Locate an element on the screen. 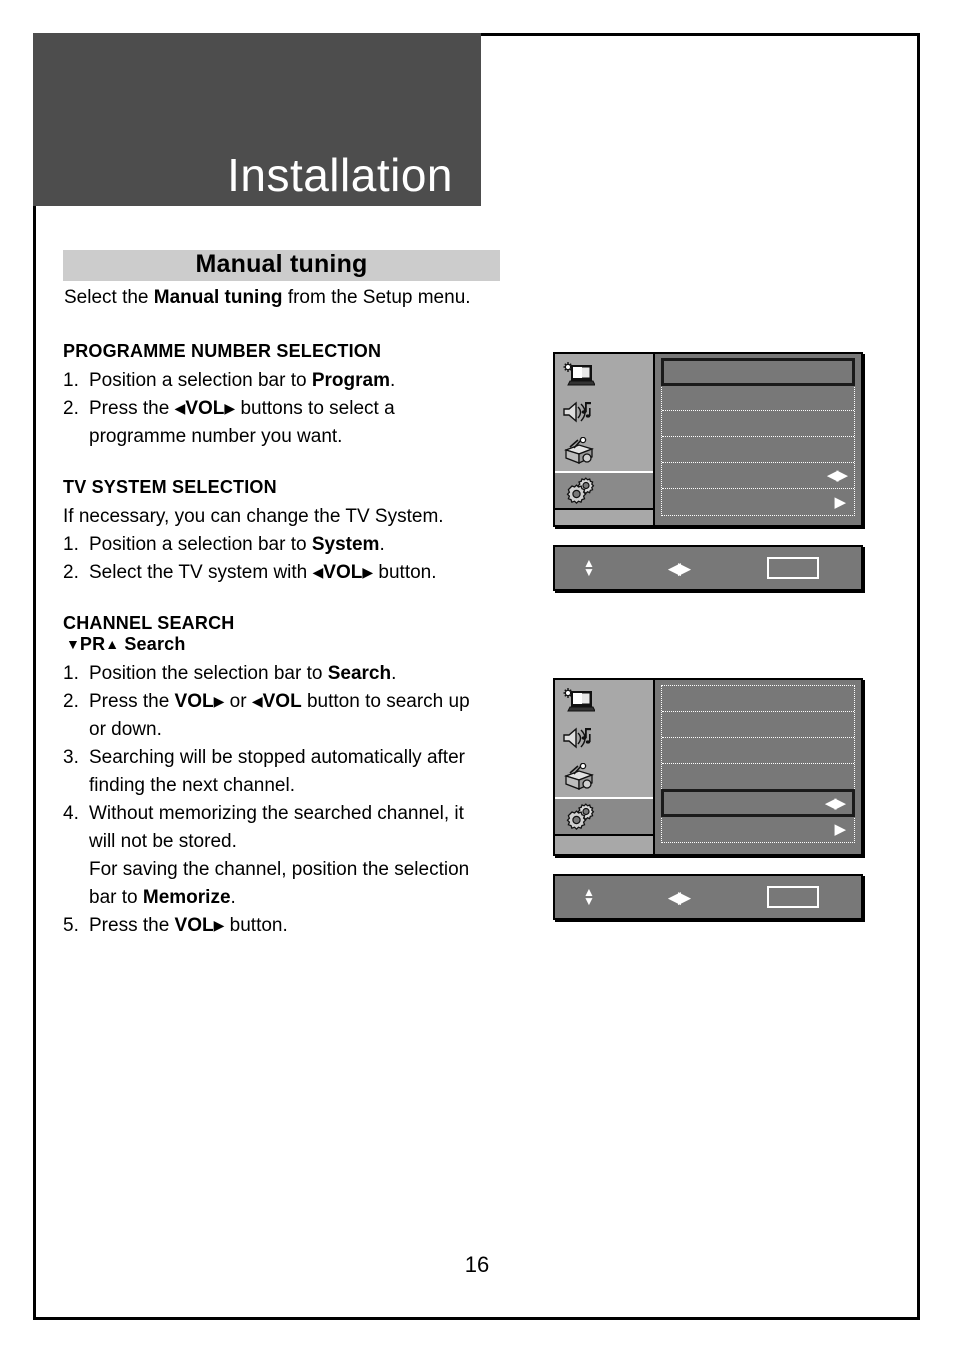 Image resolution: width=954 pixels, height=1355 pixels. text-run: or is located at coordinates (238, 701).